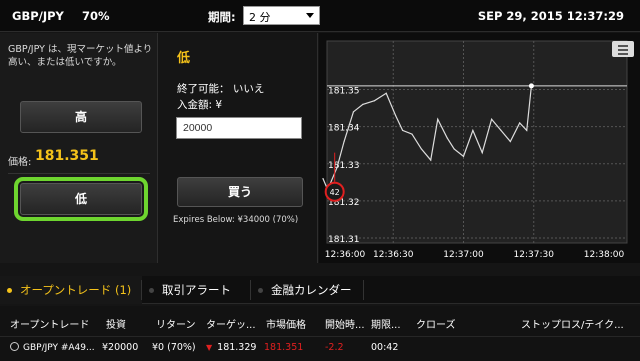 Image resolution: width=640 pixels, height=361 pixels. I want to click on entry-marker-label: 42, so click(335, 192).